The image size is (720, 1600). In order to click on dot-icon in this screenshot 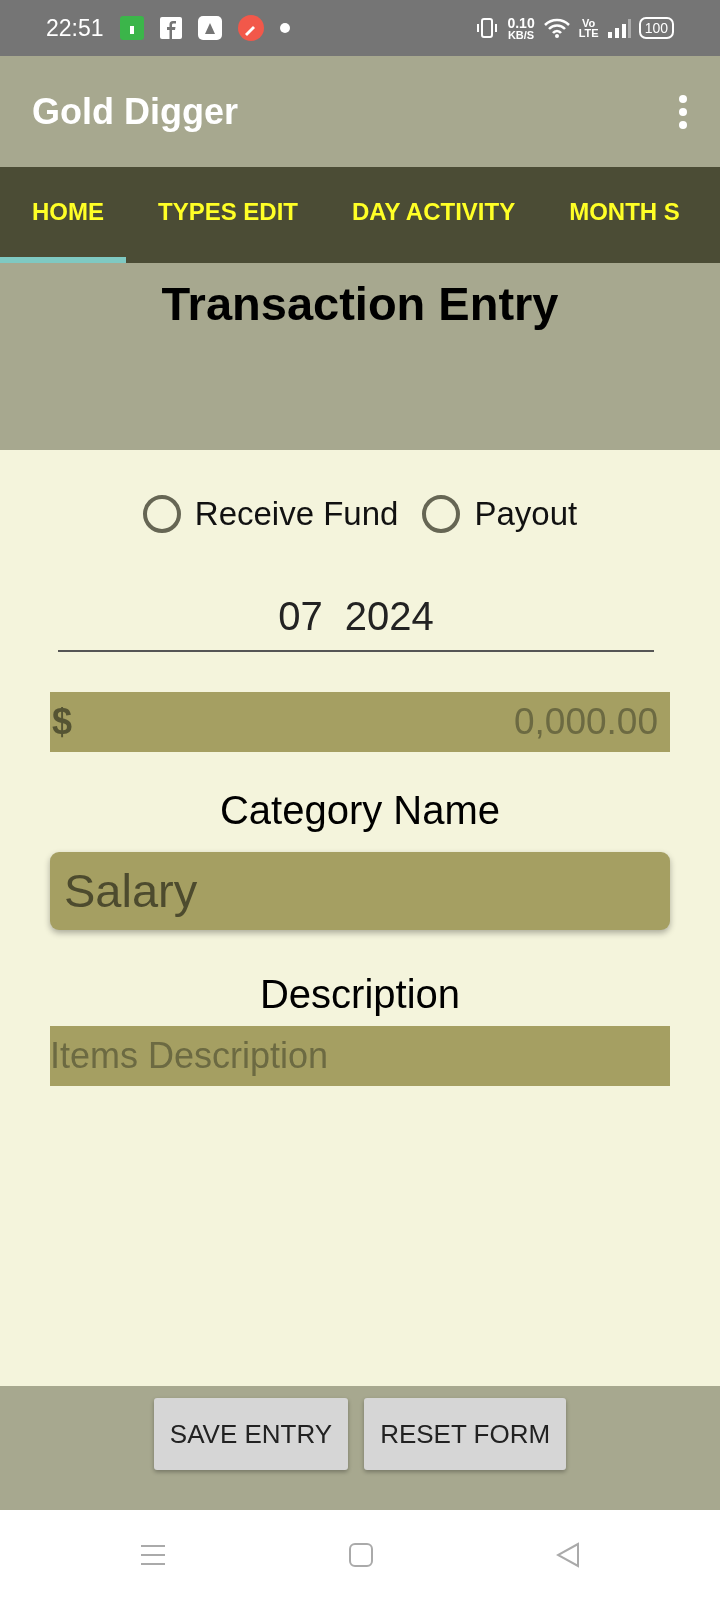, I will do `click(284, 28)`.